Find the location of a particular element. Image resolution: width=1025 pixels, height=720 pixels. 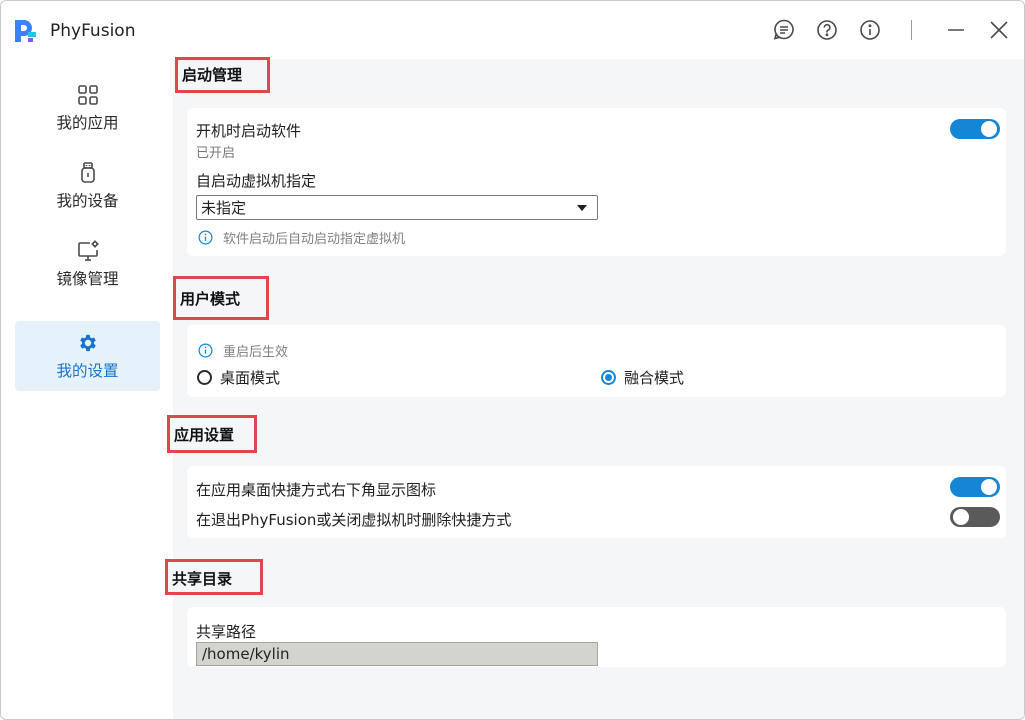

title-bar is located at coordinates (598, 30).